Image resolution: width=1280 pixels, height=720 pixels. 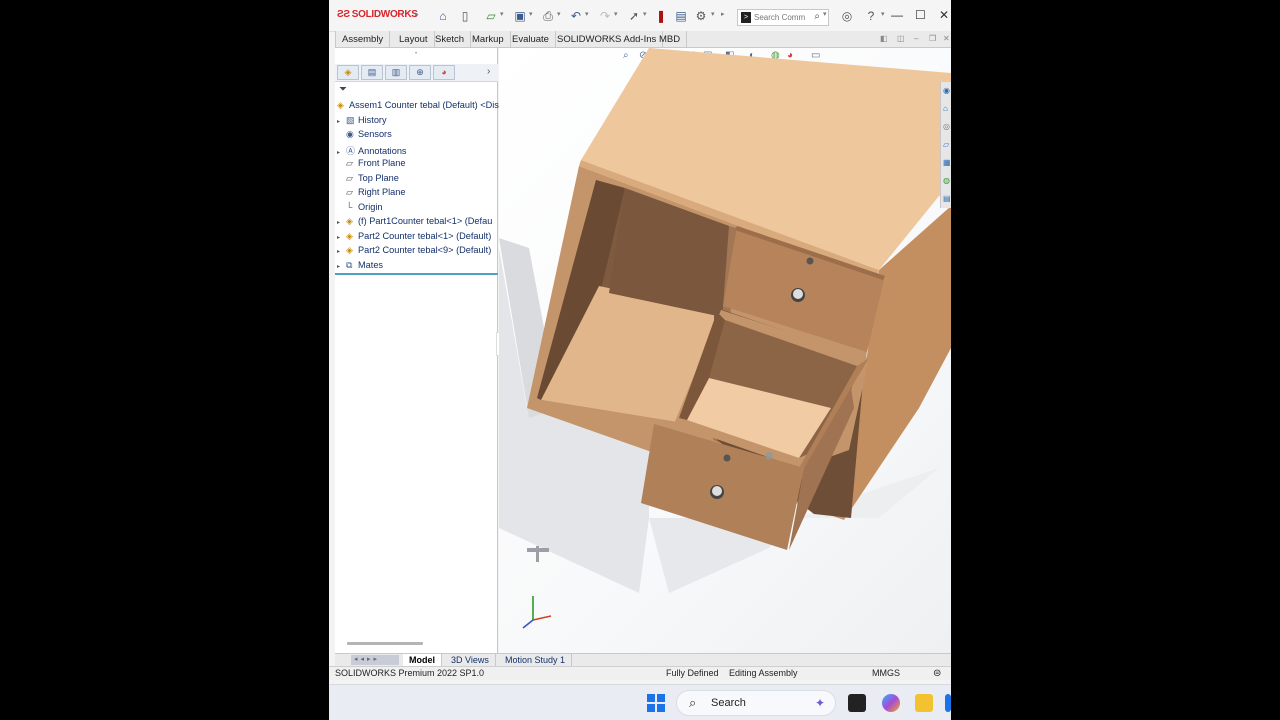 I want to click on print-icon: ⎙, so click(x=548, y=16).